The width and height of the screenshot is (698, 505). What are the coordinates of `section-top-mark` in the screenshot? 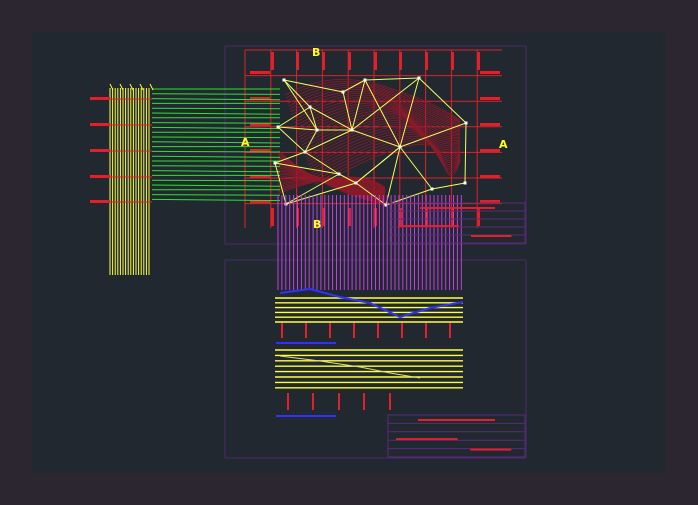 It's located at (151, 87).